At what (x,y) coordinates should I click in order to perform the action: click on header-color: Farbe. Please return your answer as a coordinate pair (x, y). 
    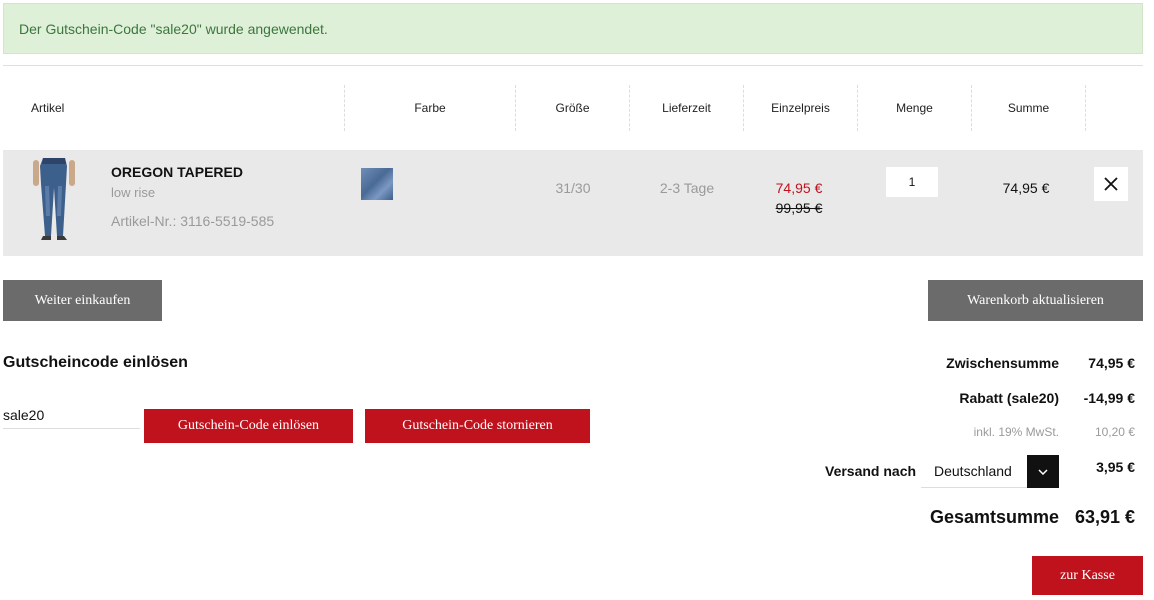
    Looking at the image, I should click on (430, 108).